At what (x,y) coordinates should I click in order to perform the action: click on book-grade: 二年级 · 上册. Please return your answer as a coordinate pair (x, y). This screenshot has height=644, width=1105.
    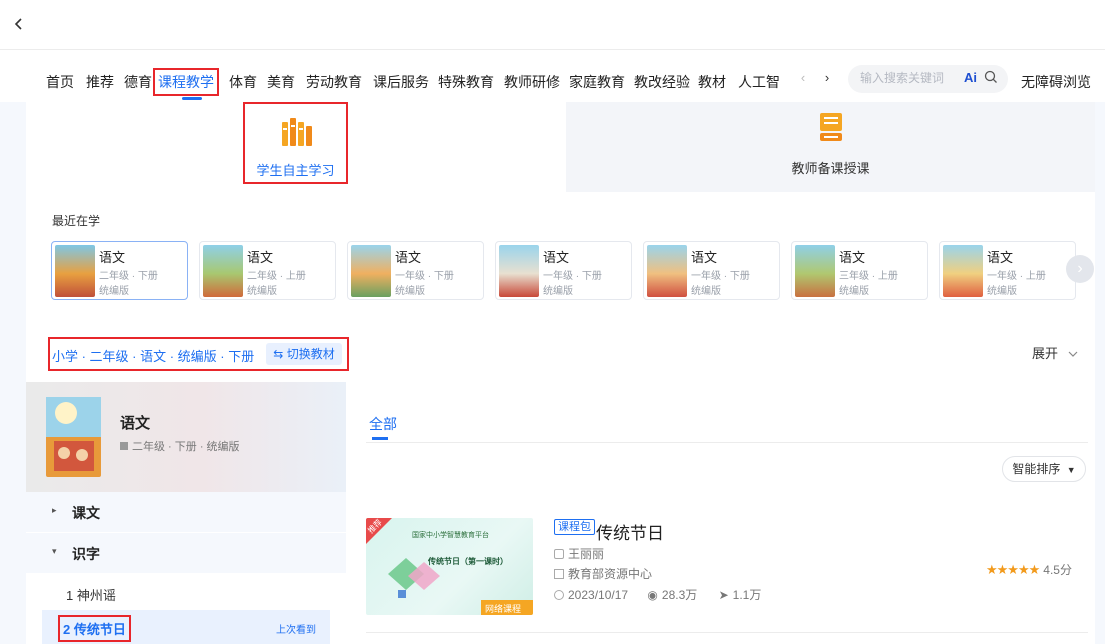
    Looking at the image, I should click on (276, 276).